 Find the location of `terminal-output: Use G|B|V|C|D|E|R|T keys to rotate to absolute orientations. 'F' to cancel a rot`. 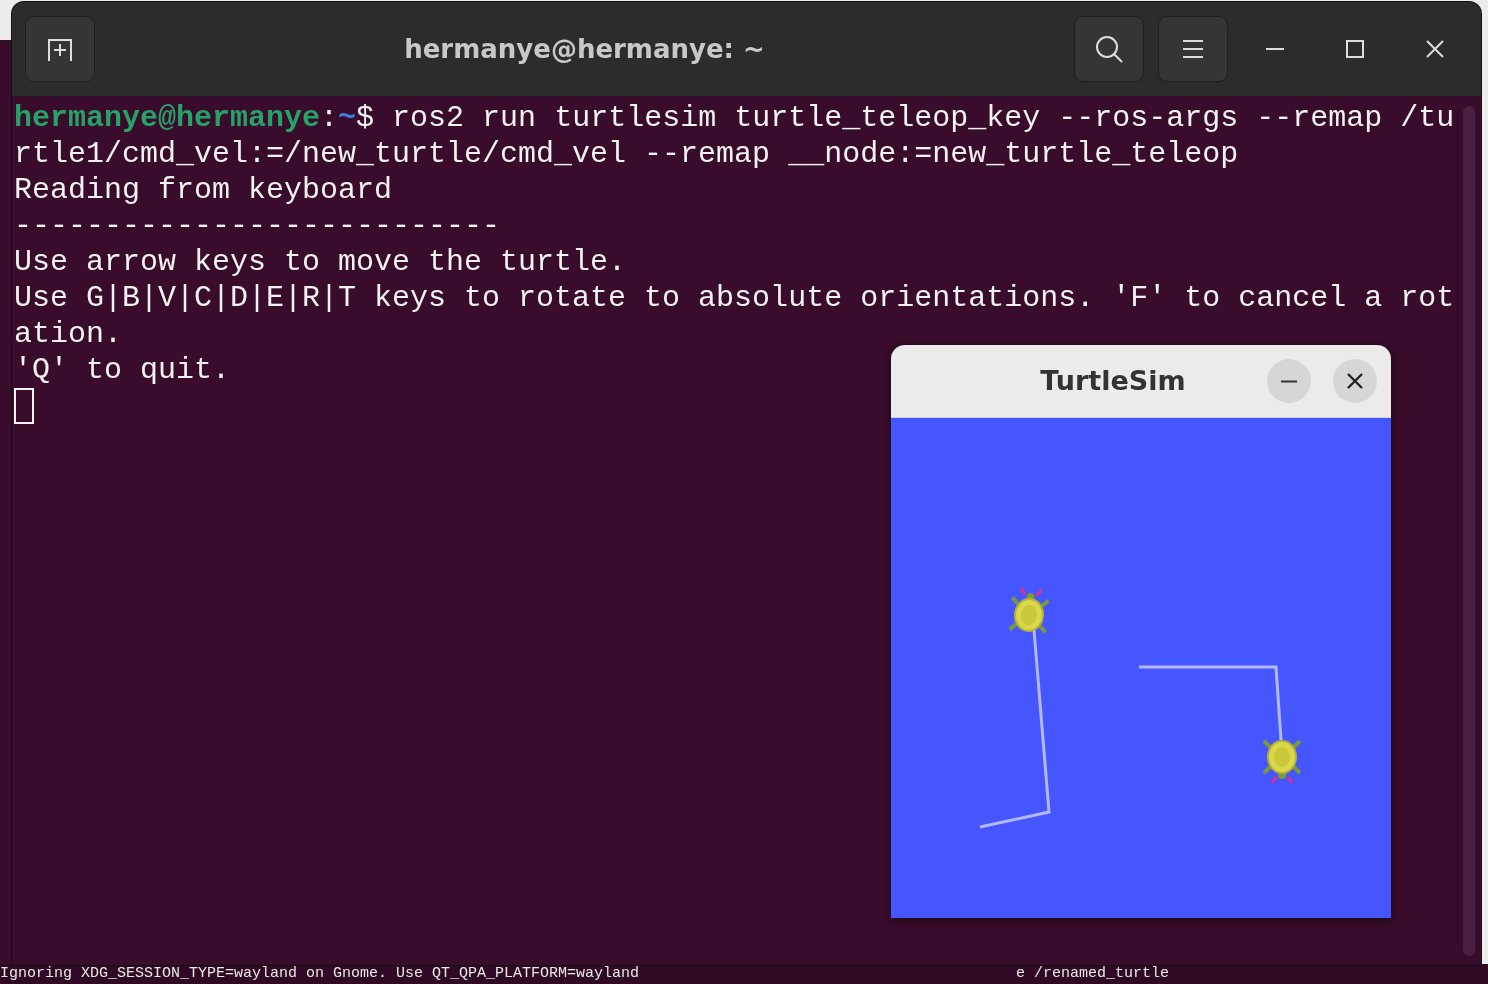

terminal-output: Use G|B|V|C|D|E|R|T keys to rotate to absolute orientations. 'F' to cancel a rot is located at coordinates (734, 298).